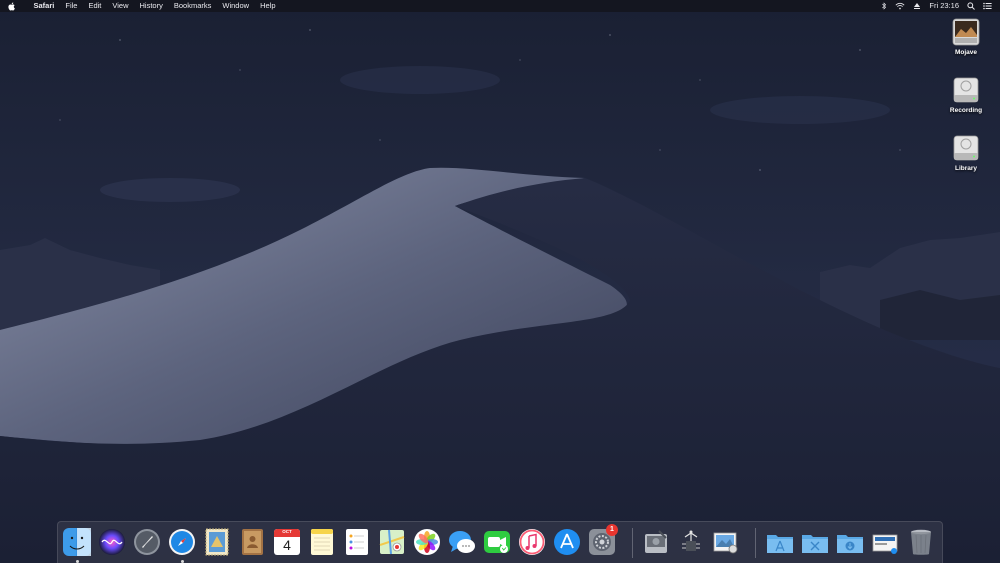  I want to click on notification-center-icon, so click(987, 6).